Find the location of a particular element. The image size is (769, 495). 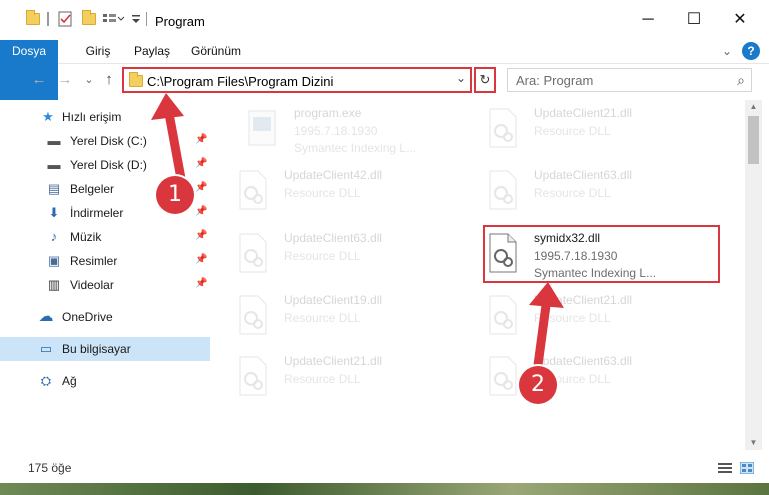

nav-item-drive-c: ▬ Yerel Disk (C:) 📌 is located at coordinates (105, 141).